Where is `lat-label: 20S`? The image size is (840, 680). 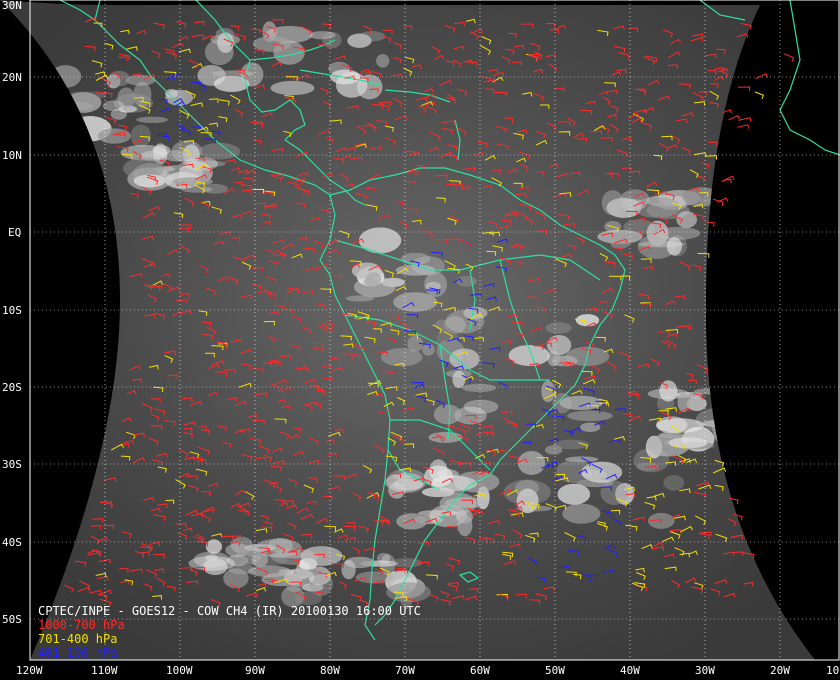 lat-label: 20S is located at coordinates (12, 387).